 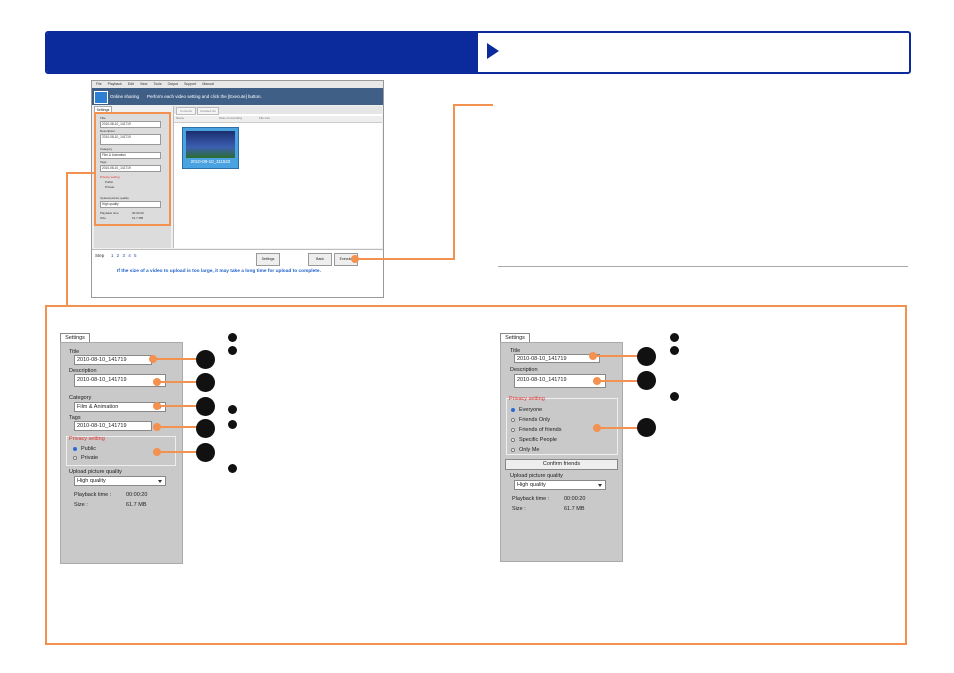 What do you see at coordinates (513, 440) in the screenshot?
I see `specific-people-radio` at bounding box center [513, 440].